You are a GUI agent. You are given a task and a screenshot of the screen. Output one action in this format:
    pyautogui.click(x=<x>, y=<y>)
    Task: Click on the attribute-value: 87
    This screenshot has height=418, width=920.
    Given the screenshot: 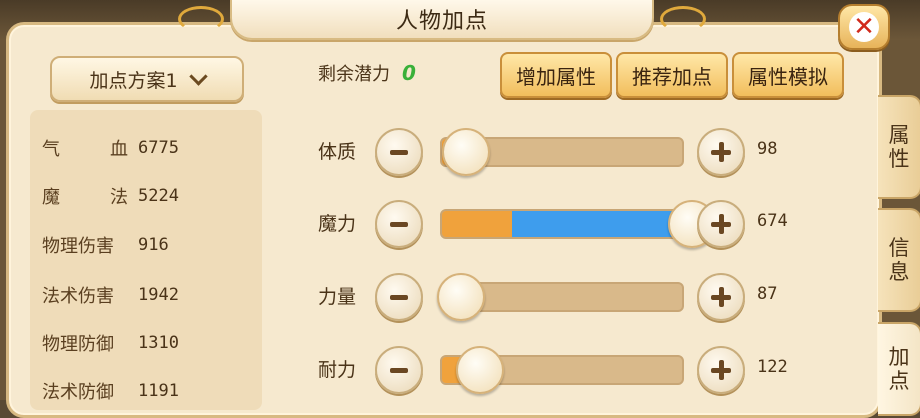 What is the action you would take?
    pyautogui.click(x=767, y=294)
    